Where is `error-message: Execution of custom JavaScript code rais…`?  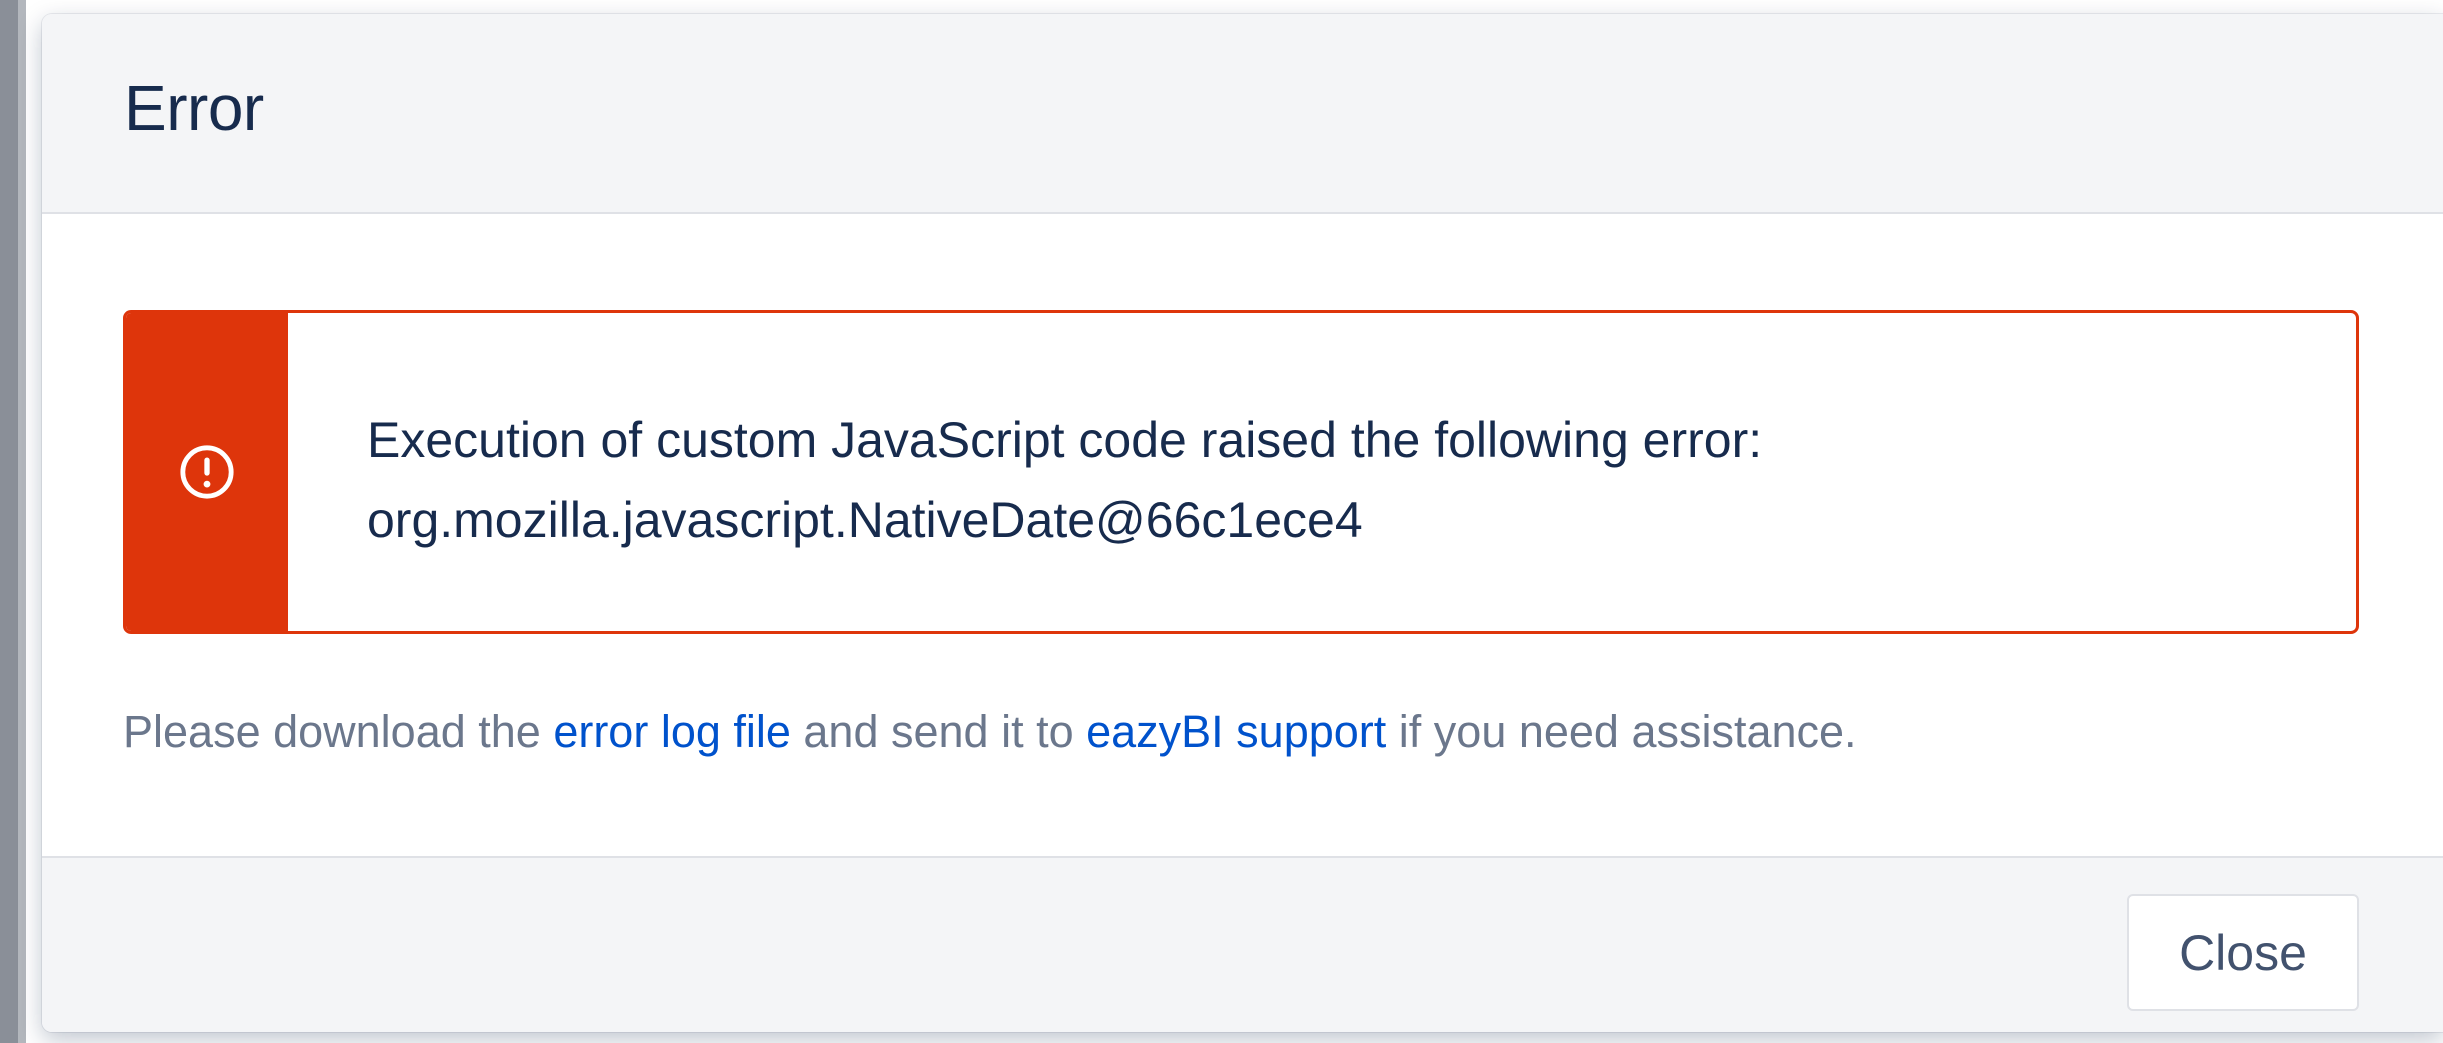
error-message: Execution of custom JavaScript code rais… is located at coordinates (1064, 480).